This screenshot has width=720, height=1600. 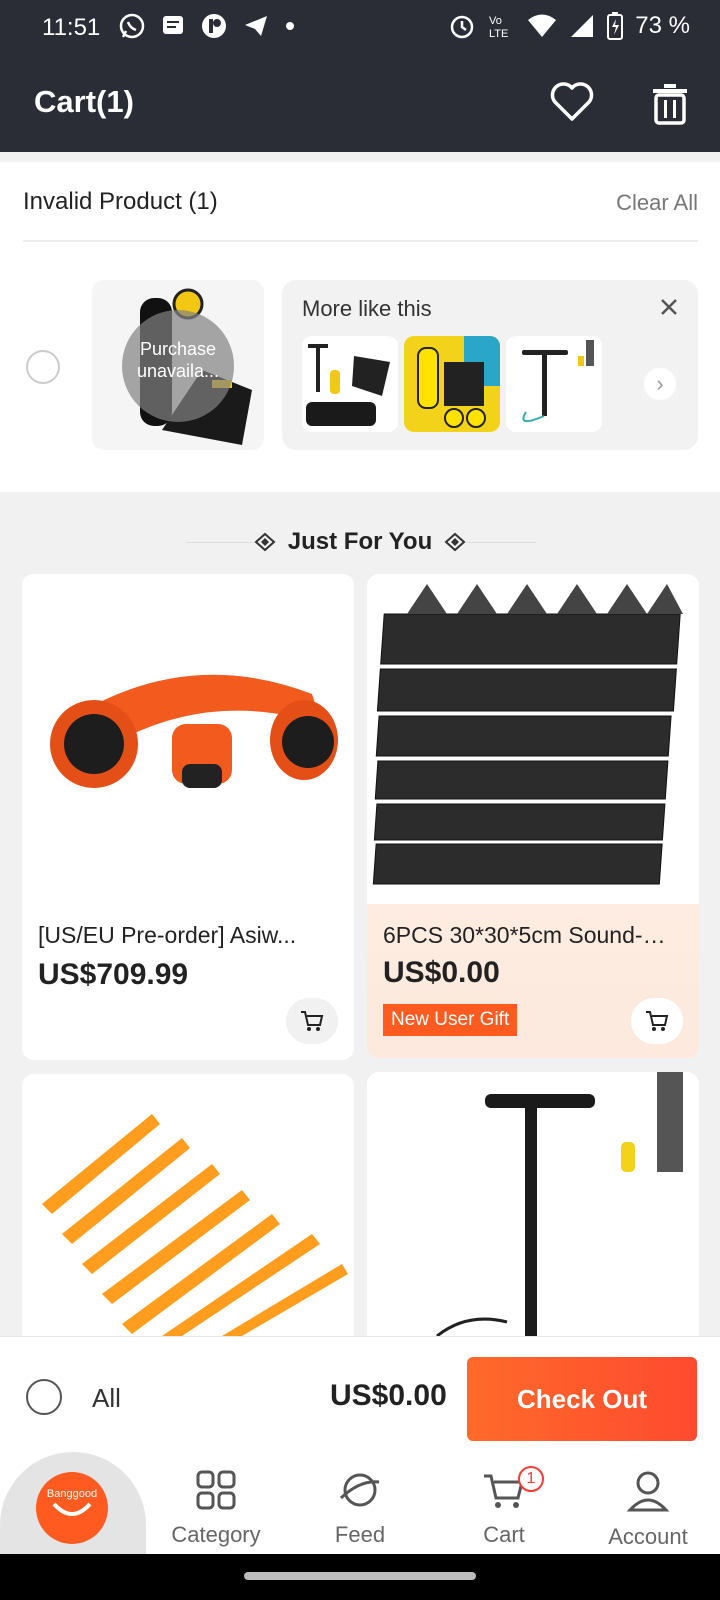 What do you see at coordinates (72, 1494) in the screenshot?
I see `brand-label: Banggood` at bounding box center [72, 1494].